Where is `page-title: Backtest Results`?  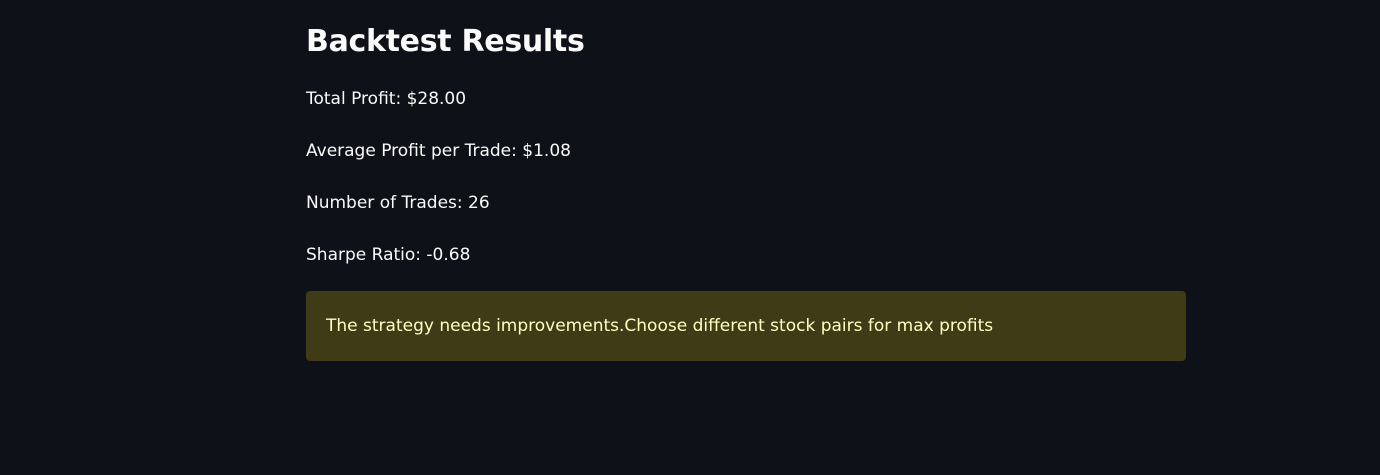 page-title: Backtest Results is located at coordinates (445, 41).